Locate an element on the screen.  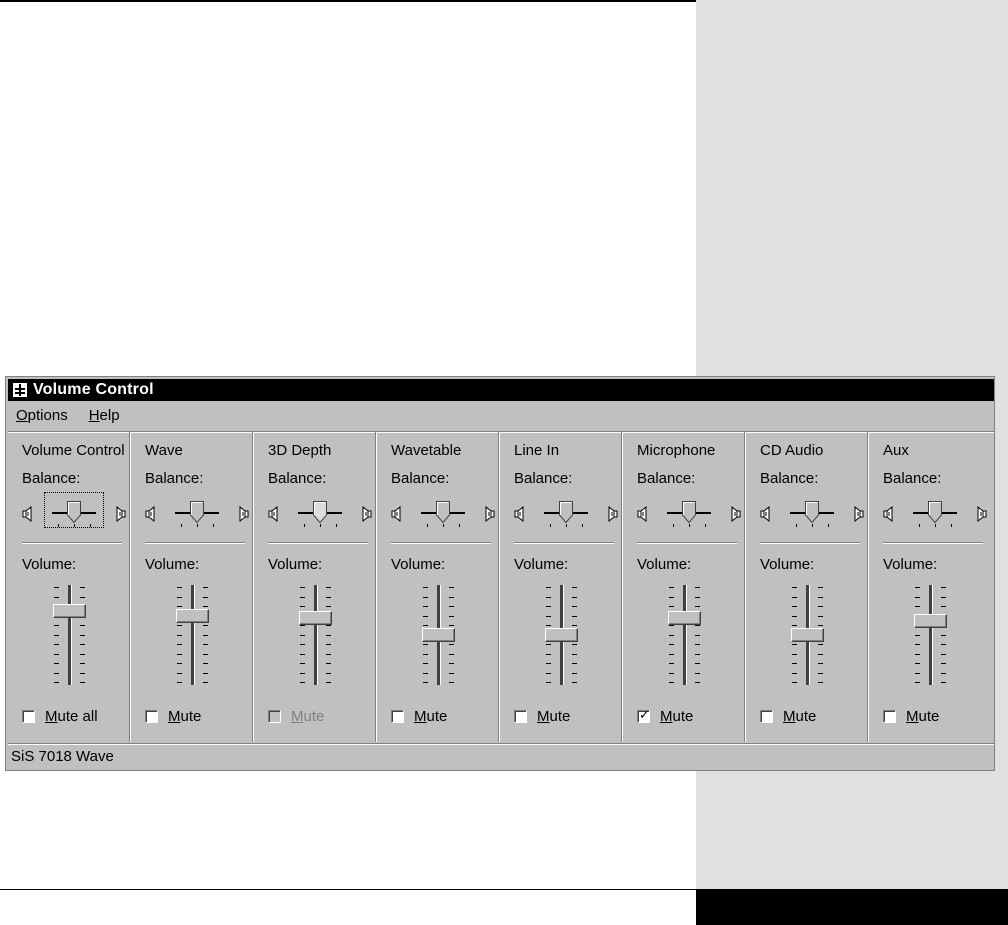
channel-name: Microphone is located at coordinates (676, 450).